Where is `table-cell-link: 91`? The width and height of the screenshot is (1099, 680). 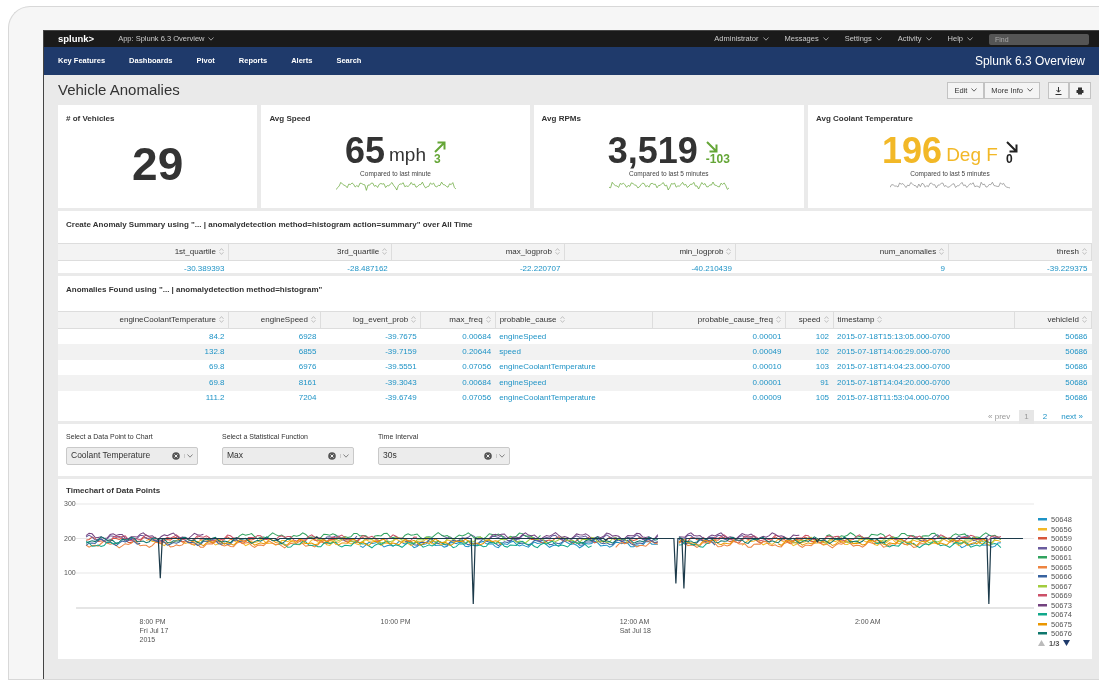
table-cell-link: 91 is located at coordinates (825, 382).